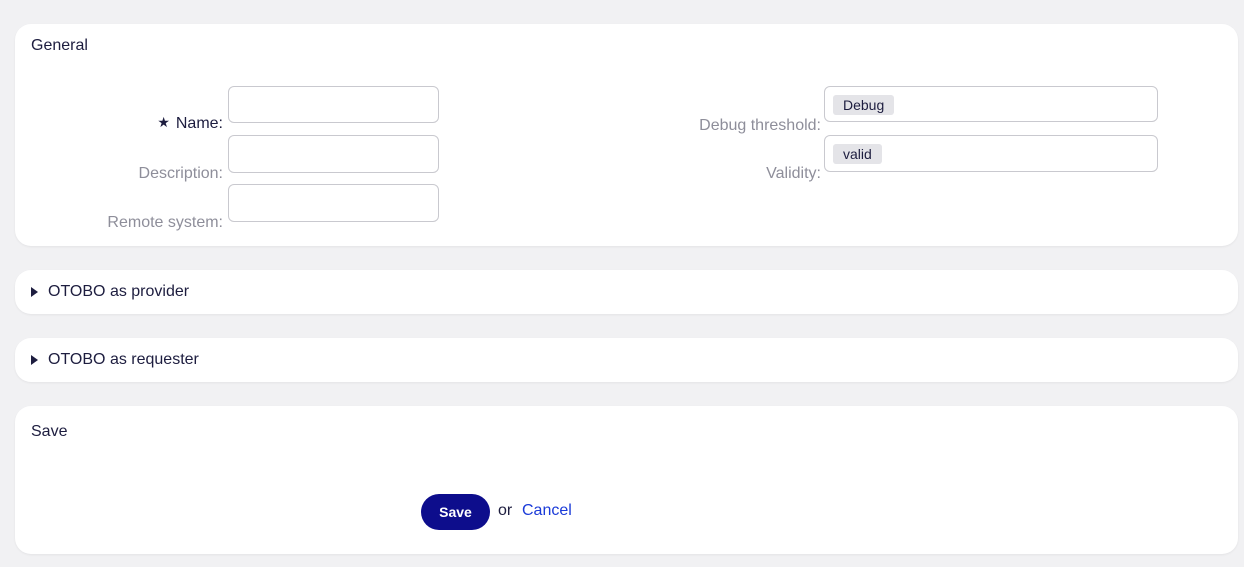 This screenshot has width=1244, height=567. Describe the element at coordinates (119, 291) in the screenshot. I see `provider-label: OTOBO as provider` at that location.